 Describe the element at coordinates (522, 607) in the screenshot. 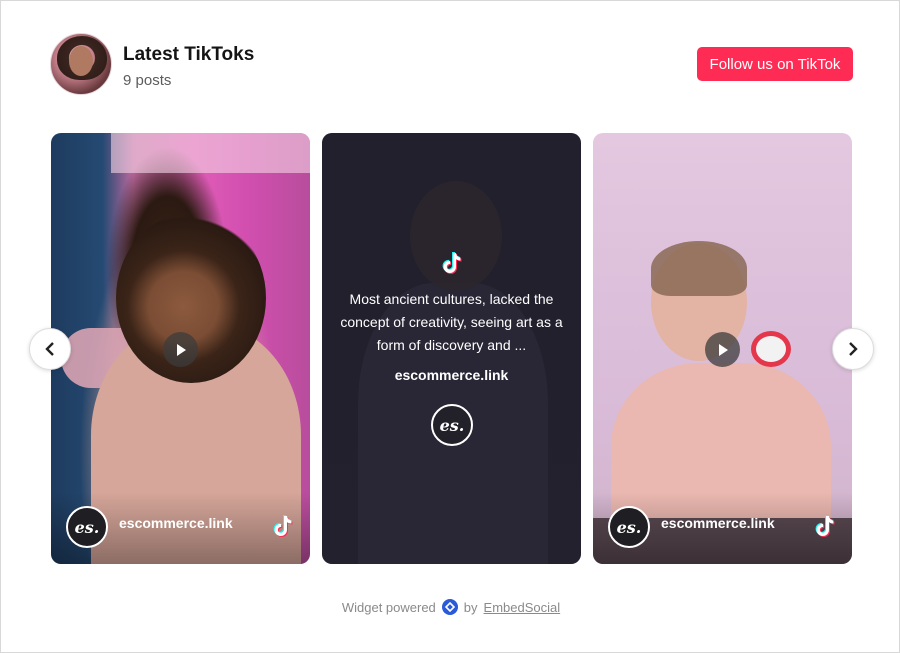

I see `embedsocial-link: EmbedSocial` at that location.